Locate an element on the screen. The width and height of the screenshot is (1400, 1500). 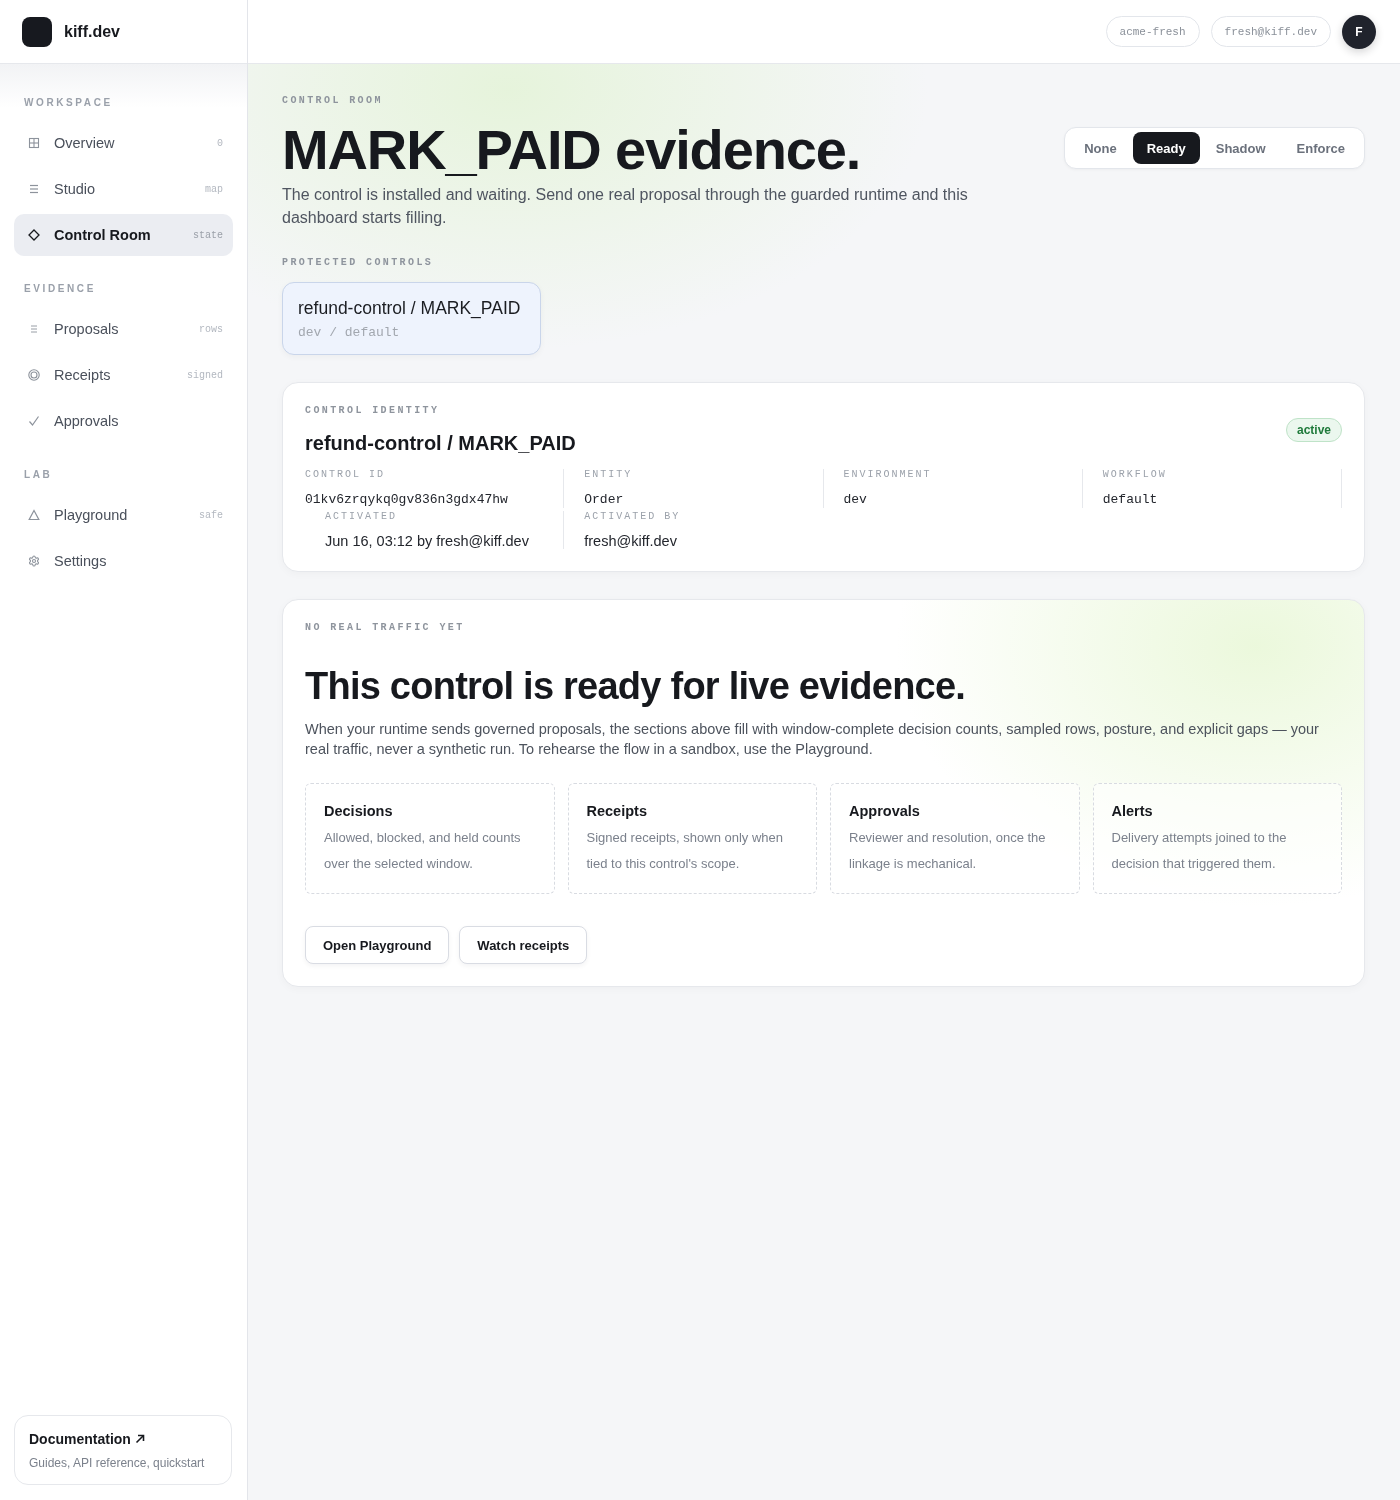
sidebar-item-hint: state is located at coordinates (208, 235).